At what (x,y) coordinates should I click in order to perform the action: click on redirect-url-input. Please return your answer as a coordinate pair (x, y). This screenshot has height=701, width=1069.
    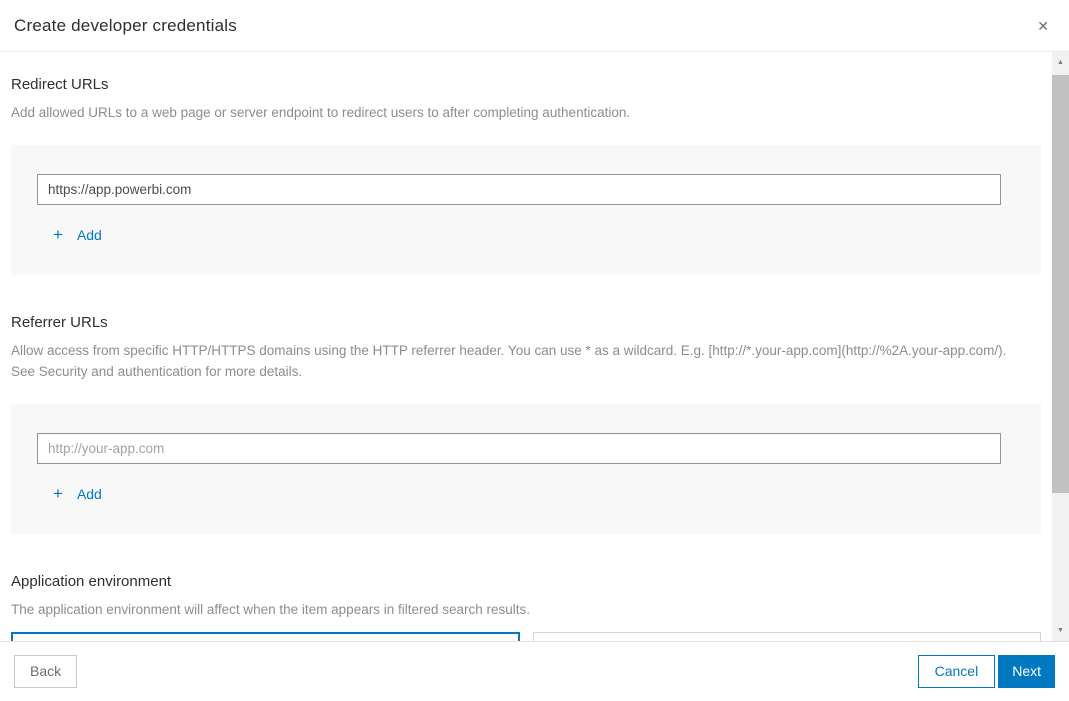
    Looking at the image, I should click on (519, 189).